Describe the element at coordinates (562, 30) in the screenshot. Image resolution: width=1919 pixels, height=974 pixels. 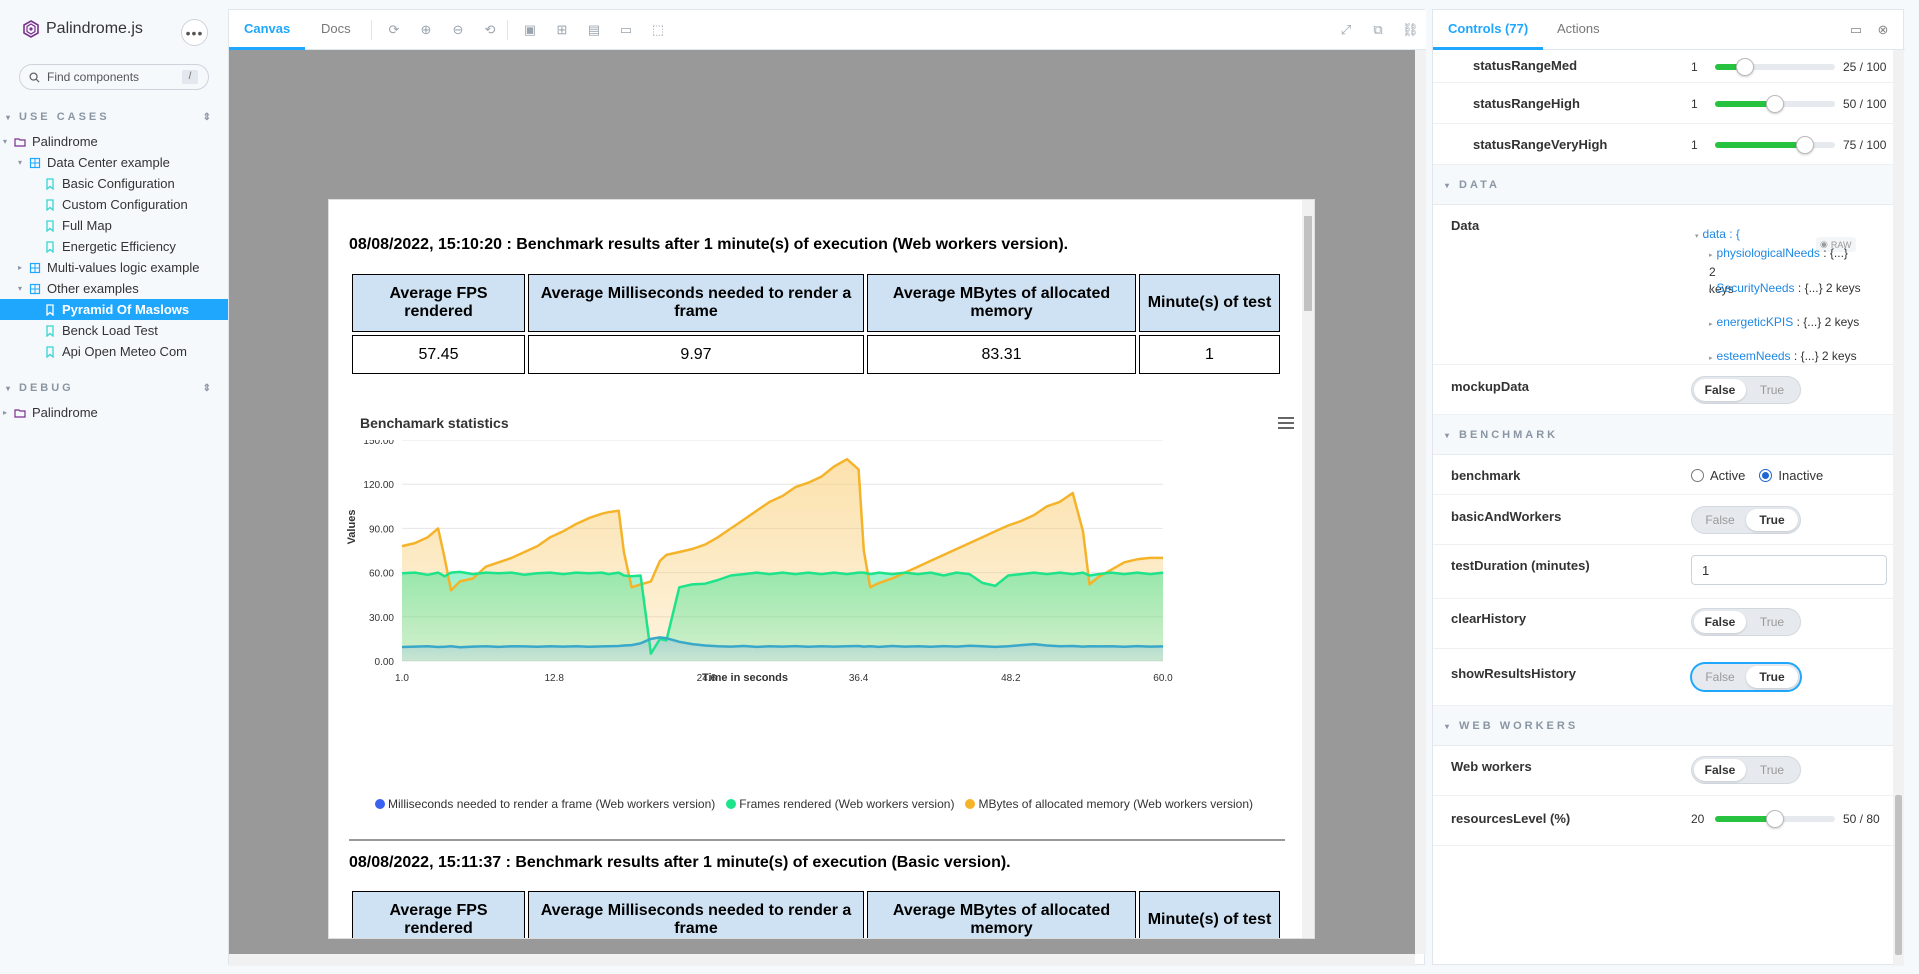
I see `grid-icon: ⊞` at that location.